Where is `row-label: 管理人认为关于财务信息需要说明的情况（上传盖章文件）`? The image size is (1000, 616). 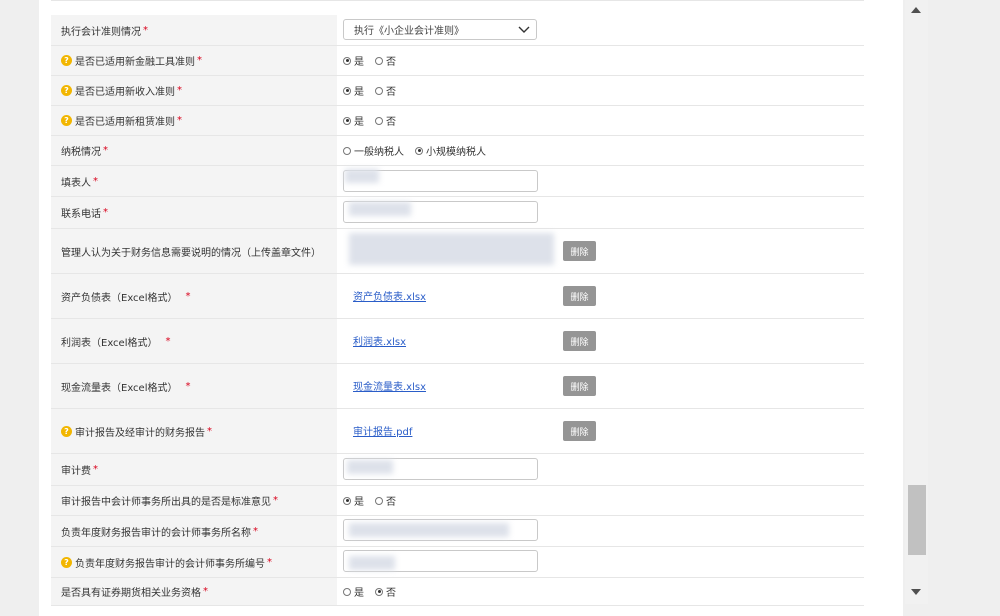
row-label: 管理人认为关于财务信息需要说明的情况（上传盖章文件） is located at coordinates (194, 251).